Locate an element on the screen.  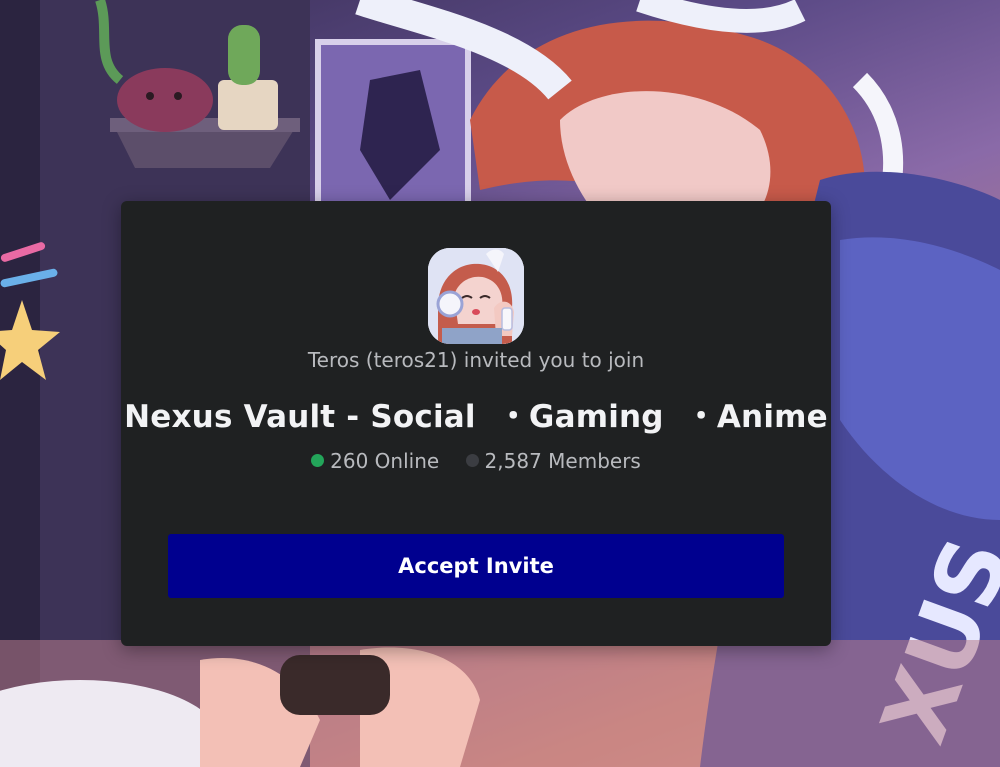
server-avatar-icon is located at coordinates (476, 296).